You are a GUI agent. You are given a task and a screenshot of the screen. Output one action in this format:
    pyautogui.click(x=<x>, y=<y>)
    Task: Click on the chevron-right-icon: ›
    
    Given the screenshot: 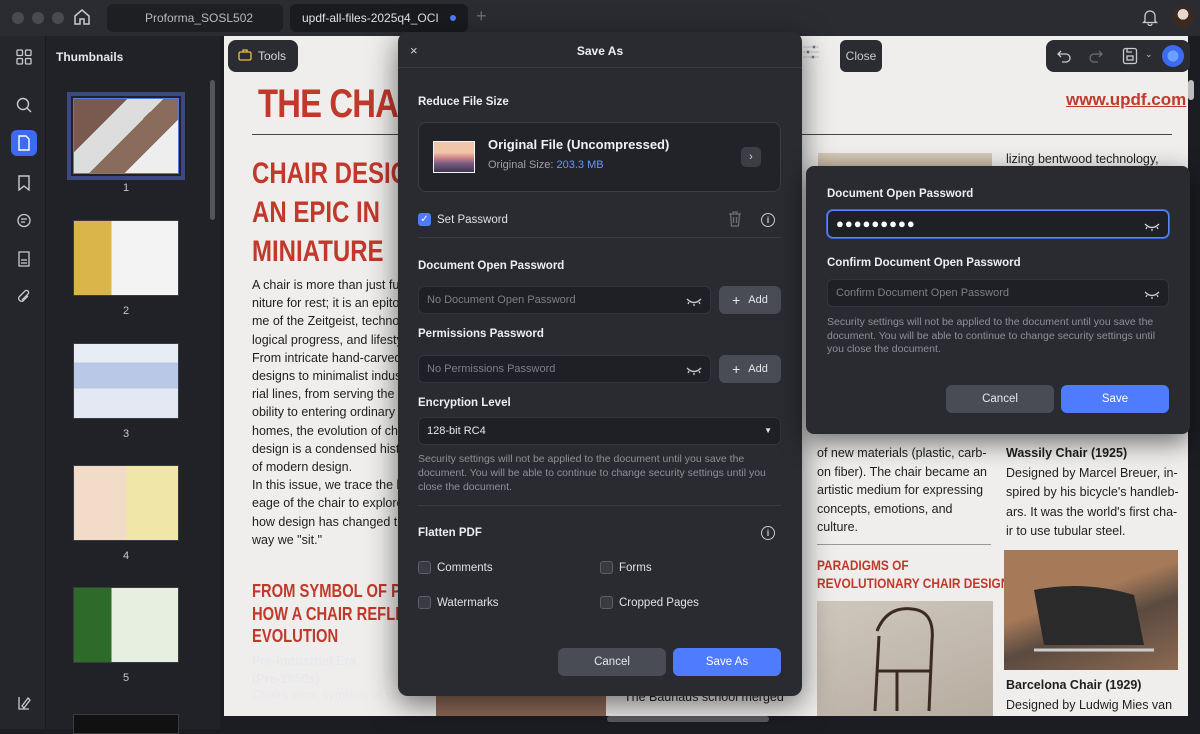 What is the action you would take?
    pyautogui.click(x=751, y=157)
    